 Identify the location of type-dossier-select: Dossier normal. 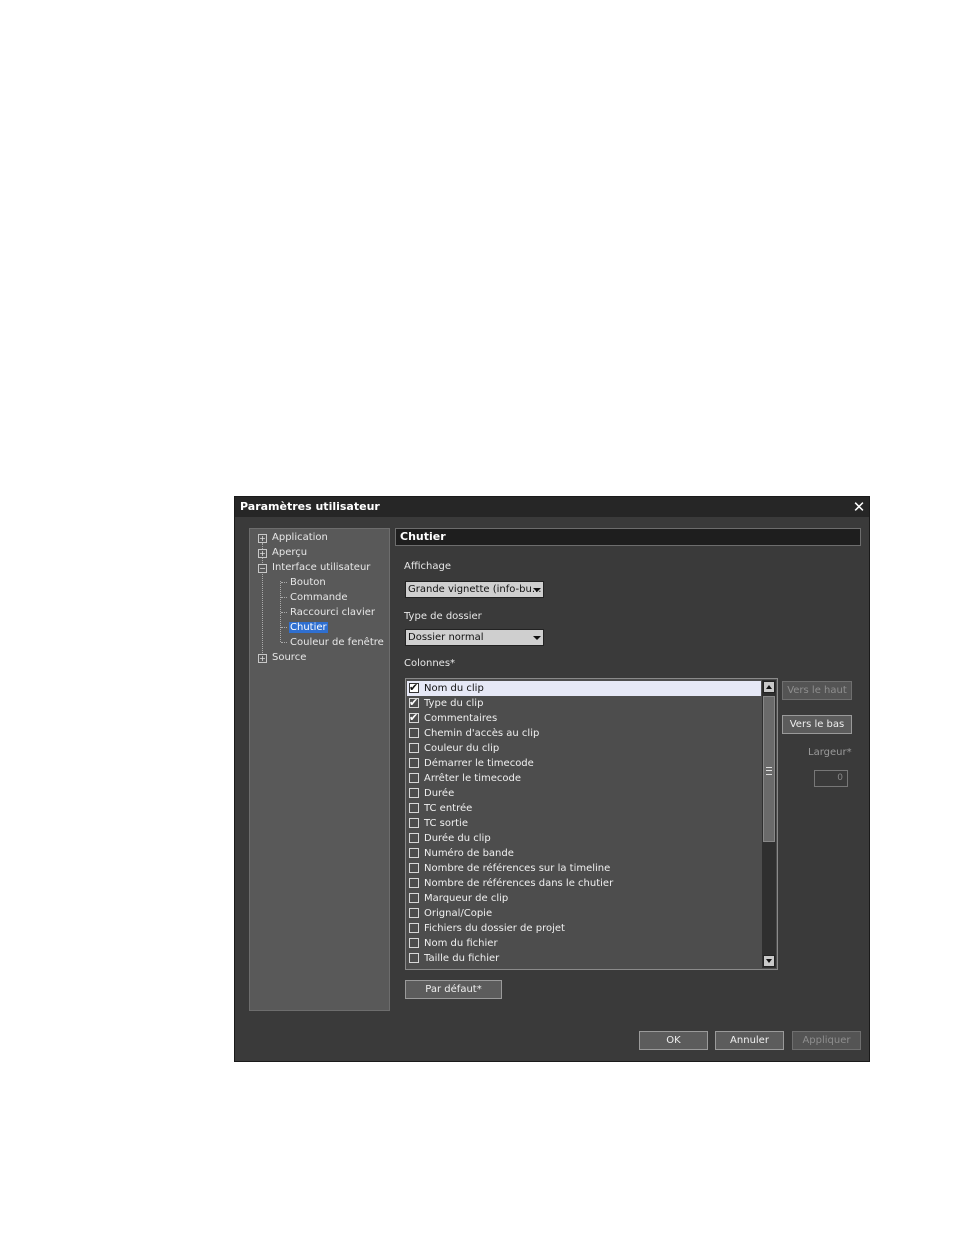
(474, 637).